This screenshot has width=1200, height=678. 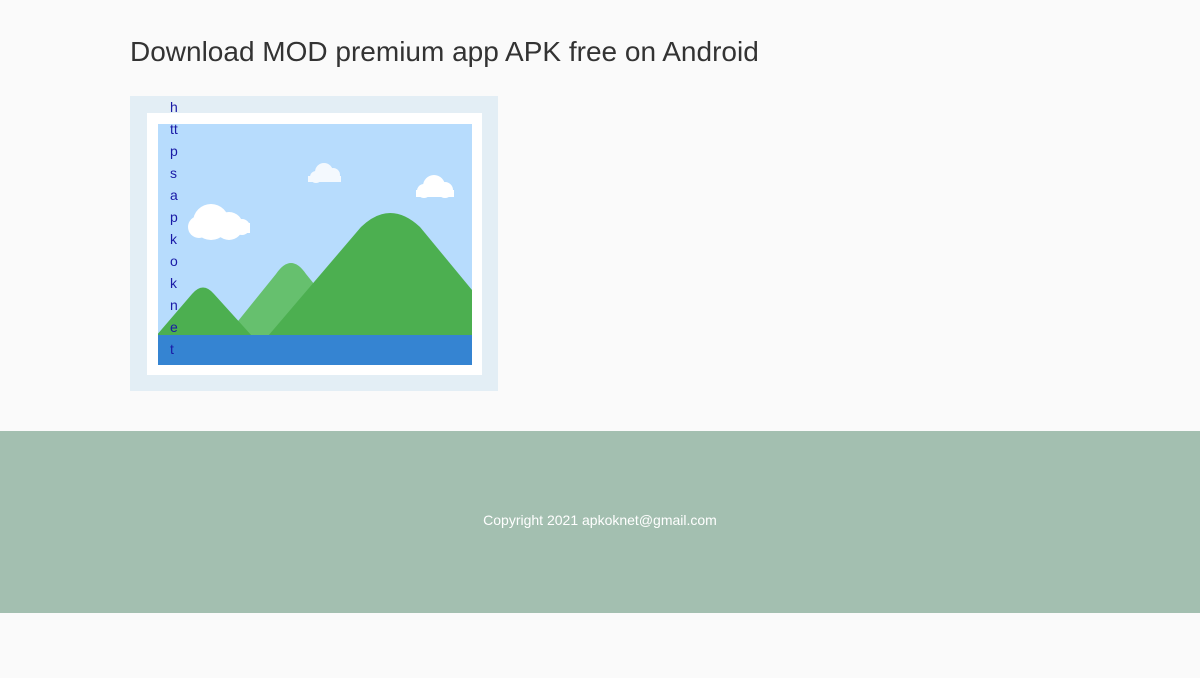 I want to click on image-inner-frame, so click(x=314, y=244).